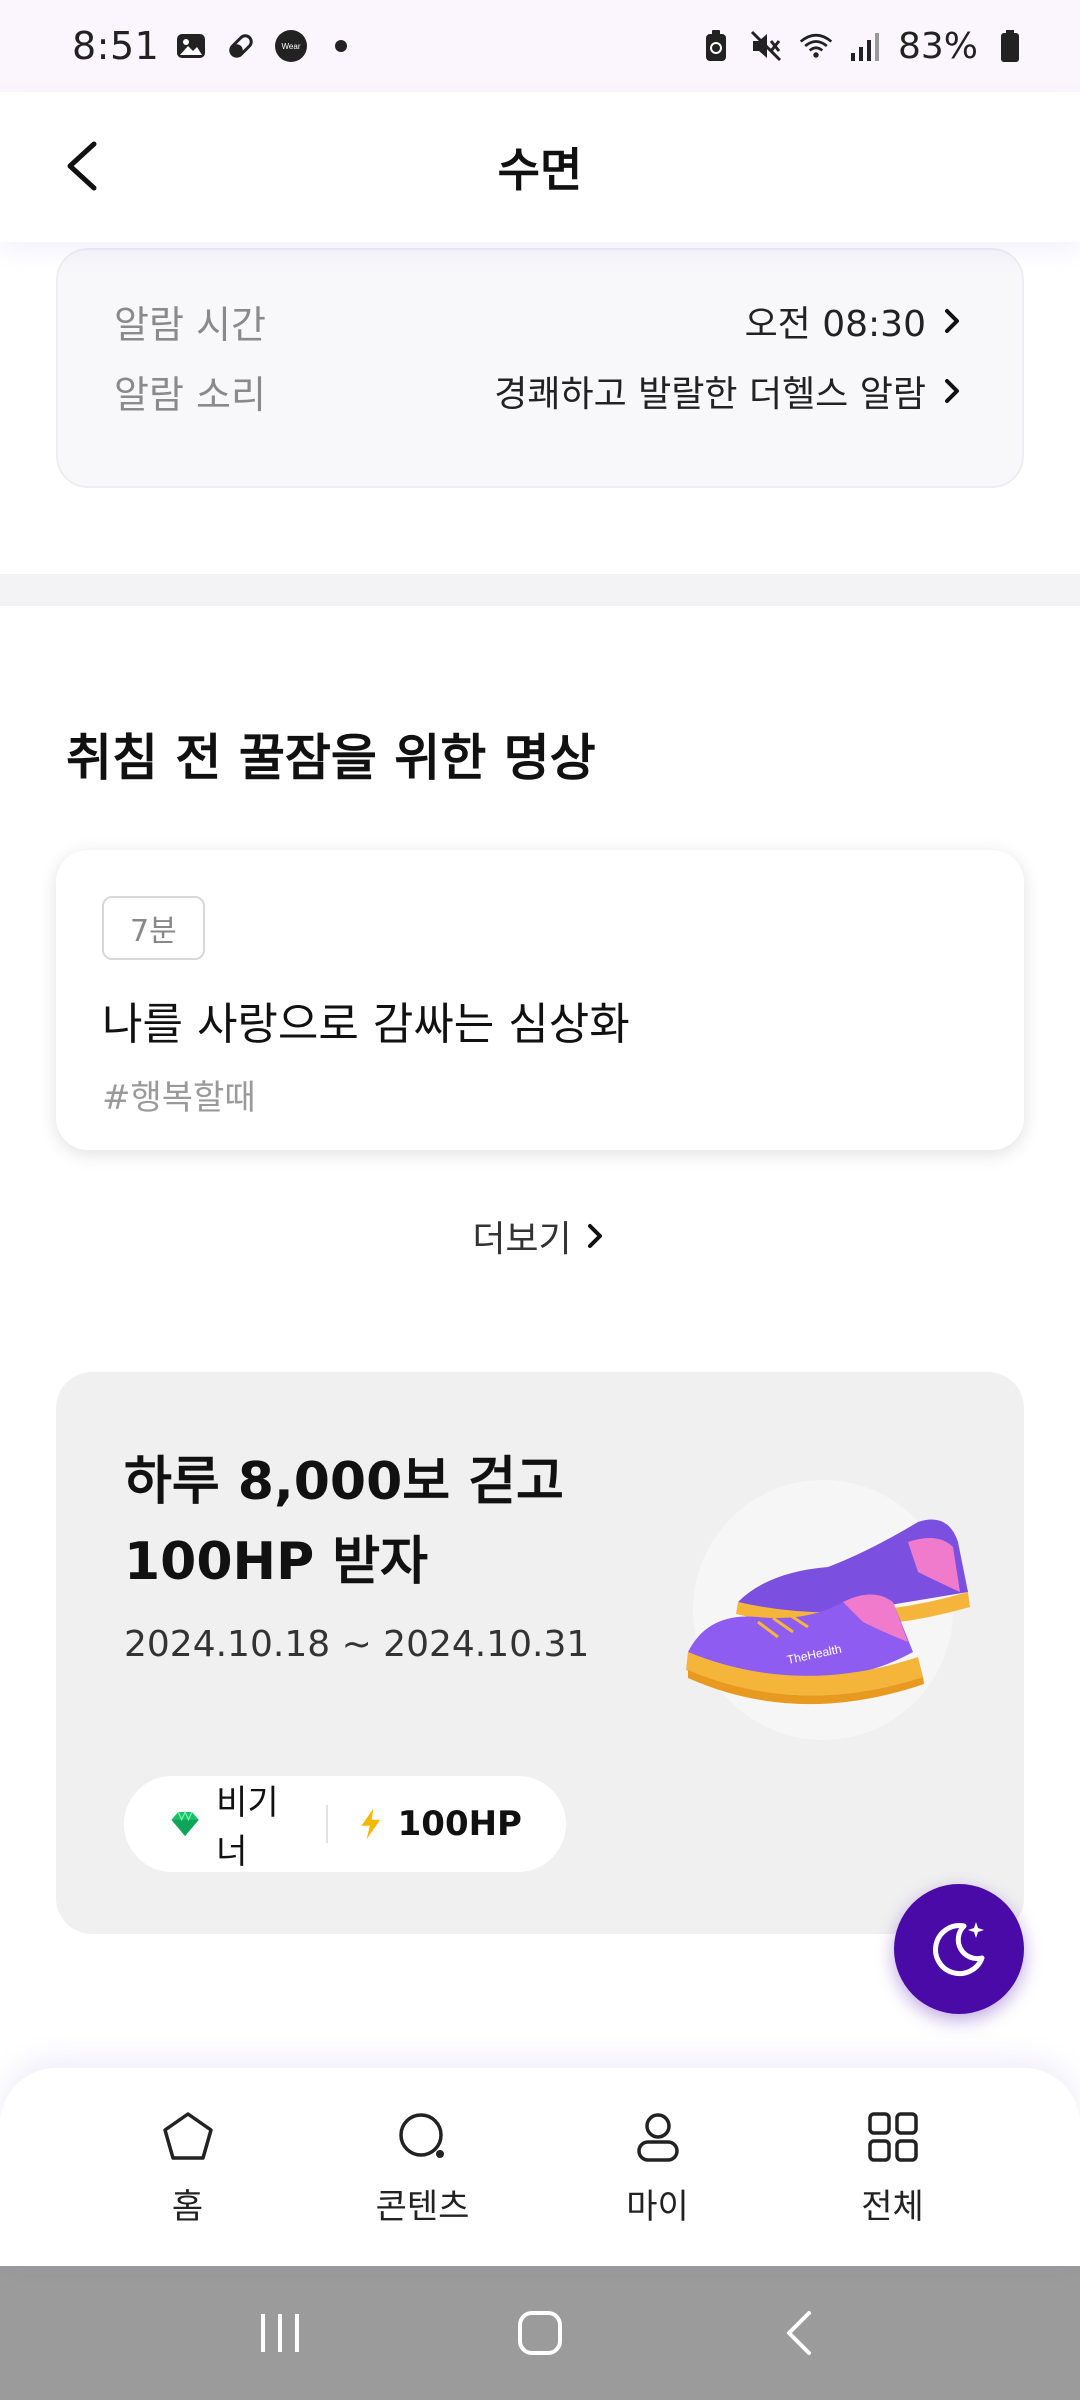 This screenshot has width=1080, height=2400. What do you see at coordinates (838, 1602) in the screenshot?
I see `sneaker-image: TheHealth` at bounding box center [838, 1602].